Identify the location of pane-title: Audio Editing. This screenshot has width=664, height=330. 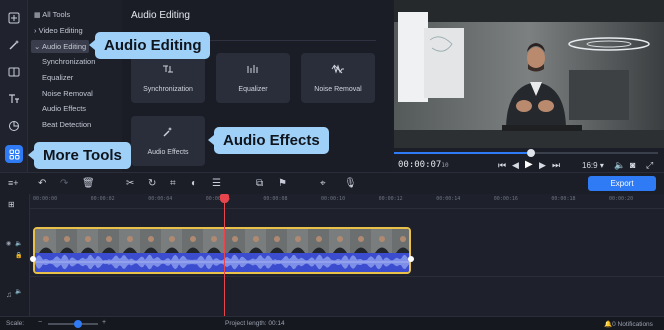
(160, 15).